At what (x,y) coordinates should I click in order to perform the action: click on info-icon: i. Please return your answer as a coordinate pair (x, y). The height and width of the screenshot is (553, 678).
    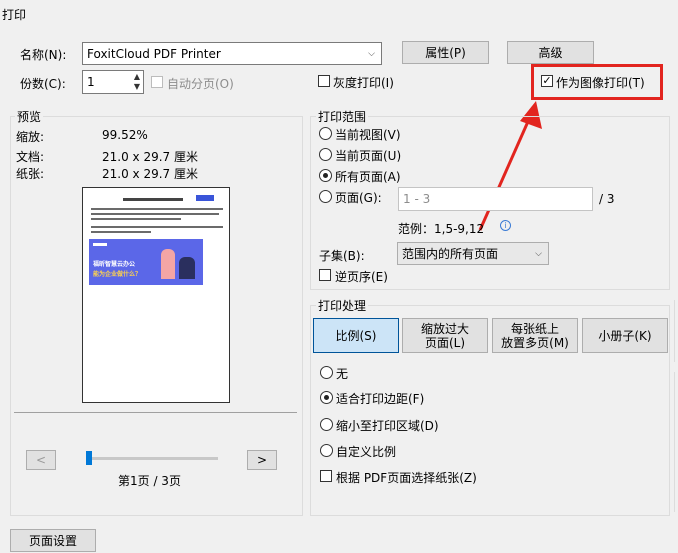
    Looking at the image, I should click on (505, 225).